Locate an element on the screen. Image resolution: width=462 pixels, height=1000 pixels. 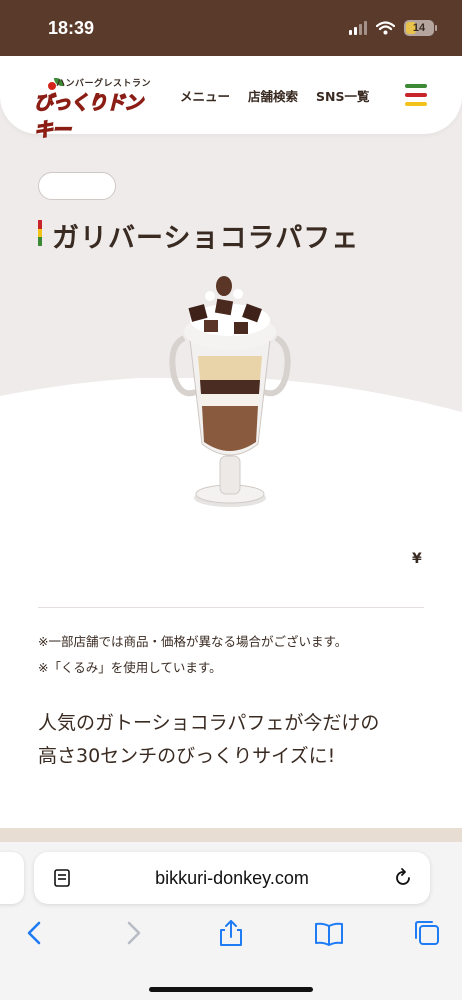
product-description: 人気のガトーショコラパフェが今だけの 高さ30センチのびっくりサイズに! is located at coordinates (238, 740).